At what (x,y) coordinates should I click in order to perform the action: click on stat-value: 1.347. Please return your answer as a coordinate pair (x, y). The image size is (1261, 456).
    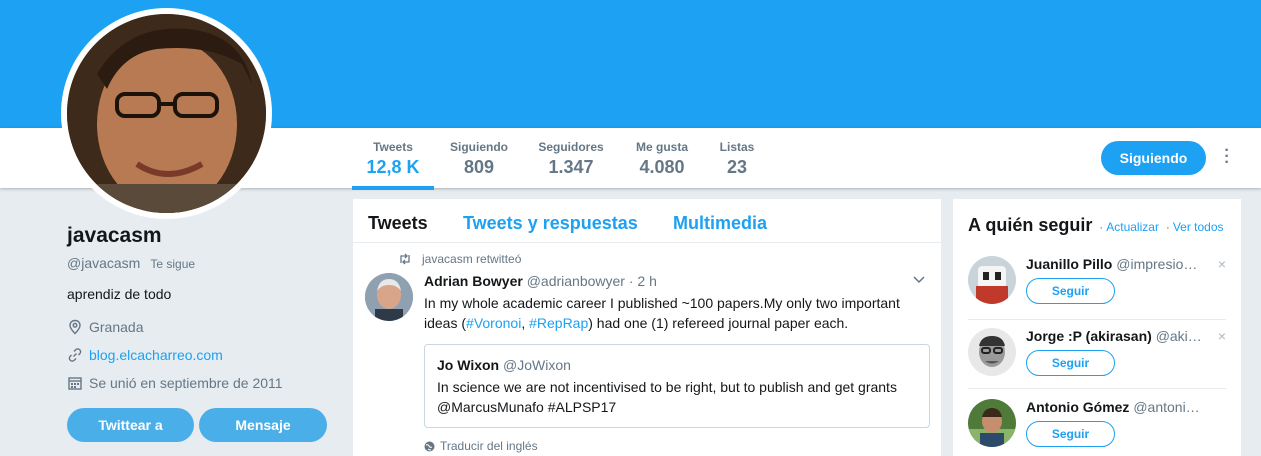
    Looking at the image, I should click on (571, 167).